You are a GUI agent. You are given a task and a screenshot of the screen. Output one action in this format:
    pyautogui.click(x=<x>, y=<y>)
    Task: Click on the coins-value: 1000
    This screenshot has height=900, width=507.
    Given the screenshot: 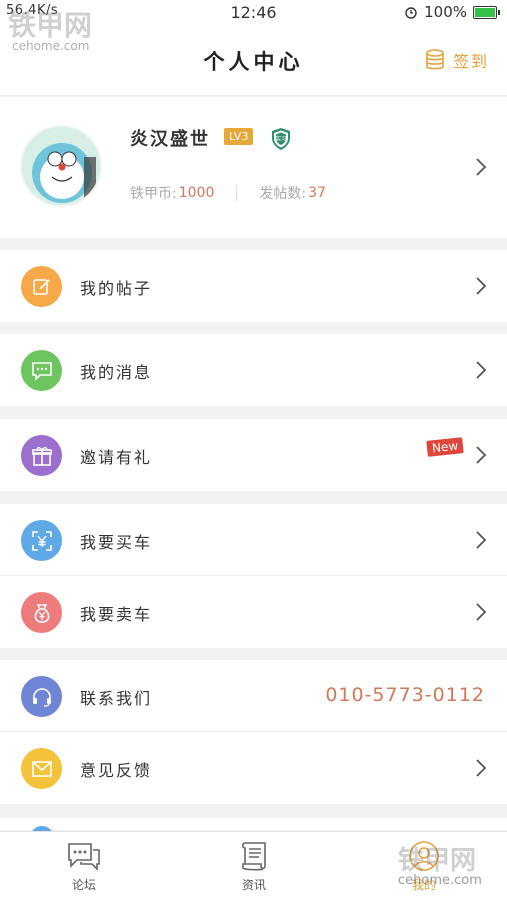 What is the action you would take?
    pyautogui.click(x=196, y=193)
    